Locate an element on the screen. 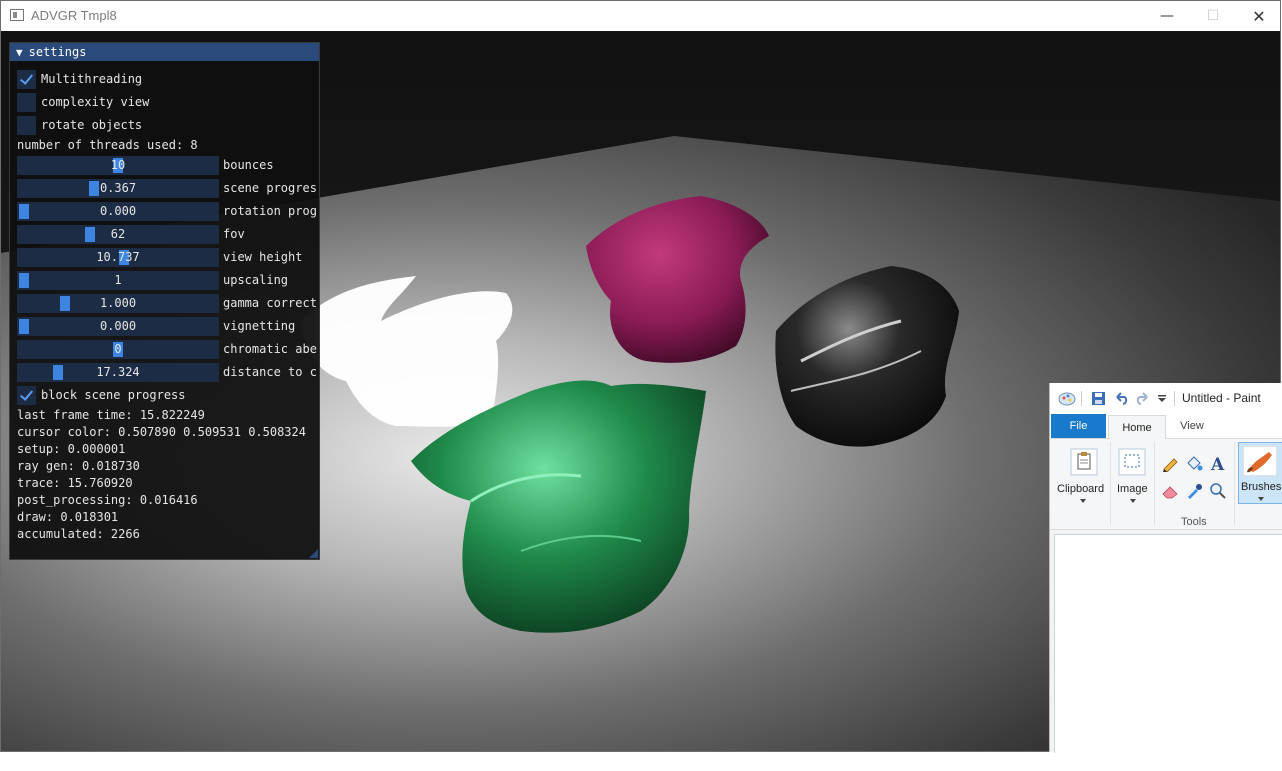  slider-chromatic-aberration: 0 is located at coordinates (118, 349).